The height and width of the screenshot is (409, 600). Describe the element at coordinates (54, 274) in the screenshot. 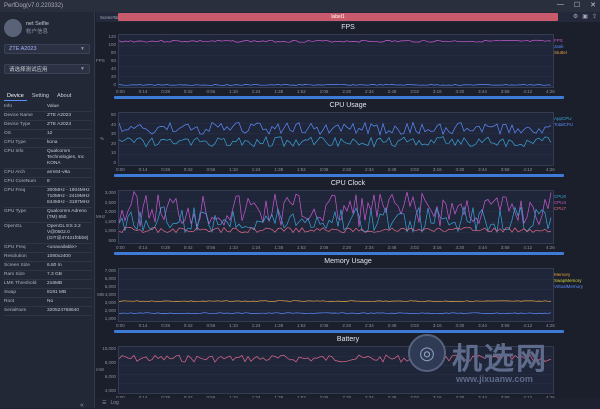

I see `info-value: 7.3 GB` at that location.